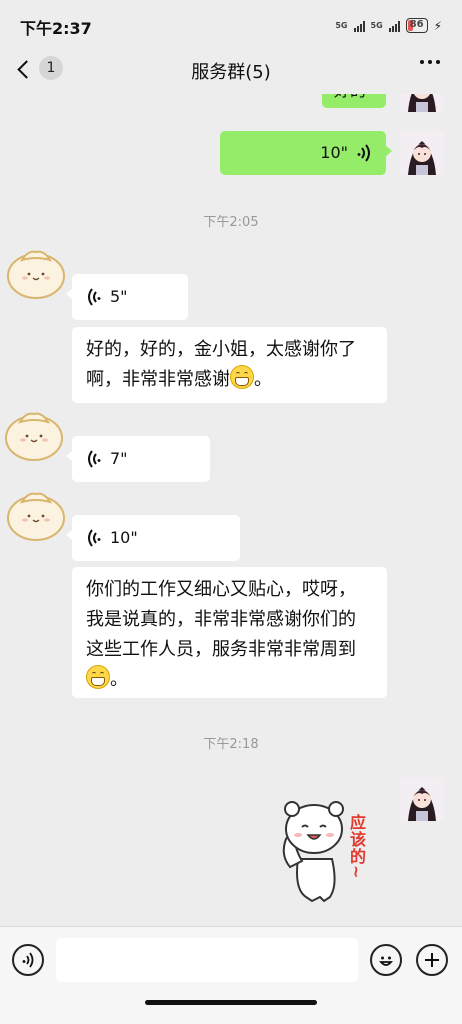  I want to click on voice-duration: 7", so click(119, 458).